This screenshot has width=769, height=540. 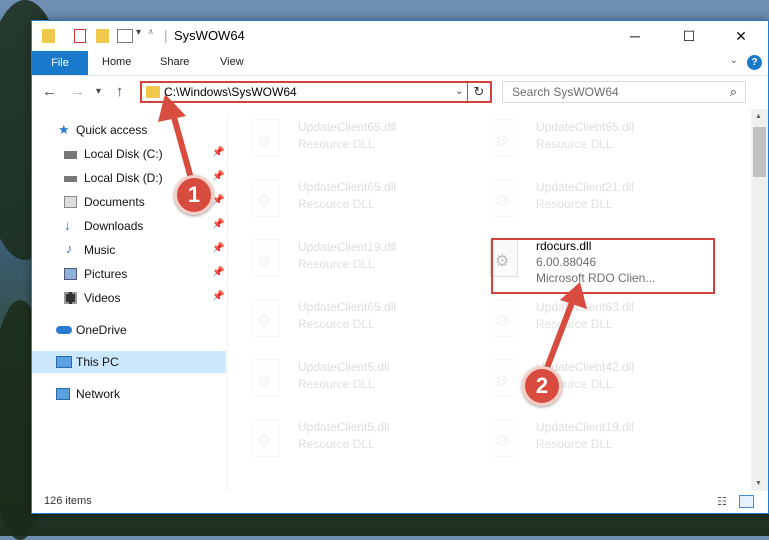 What do you see at coordinates (114, 202) in the screenshot?
I see `sidebar-item-label: Documents` at bounding box center [114, 202].